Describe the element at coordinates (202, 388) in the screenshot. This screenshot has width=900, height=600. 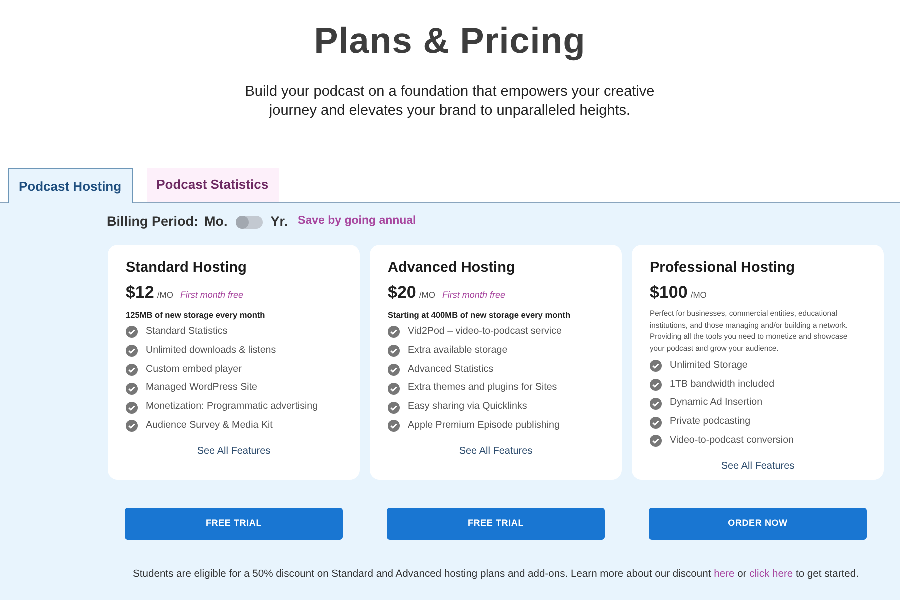
I see `feature-text: Managed WordPress Site` at that location.